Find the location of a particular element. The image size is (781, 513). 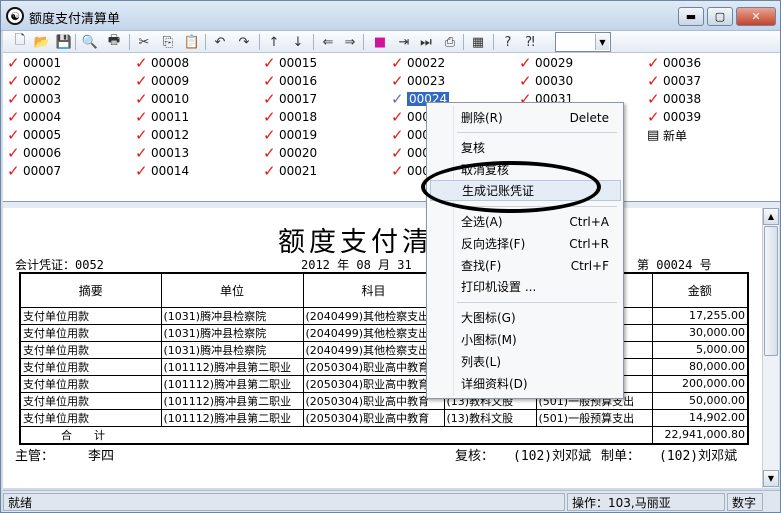

print-icon: 🖶 is located at coordinates (114, 42).